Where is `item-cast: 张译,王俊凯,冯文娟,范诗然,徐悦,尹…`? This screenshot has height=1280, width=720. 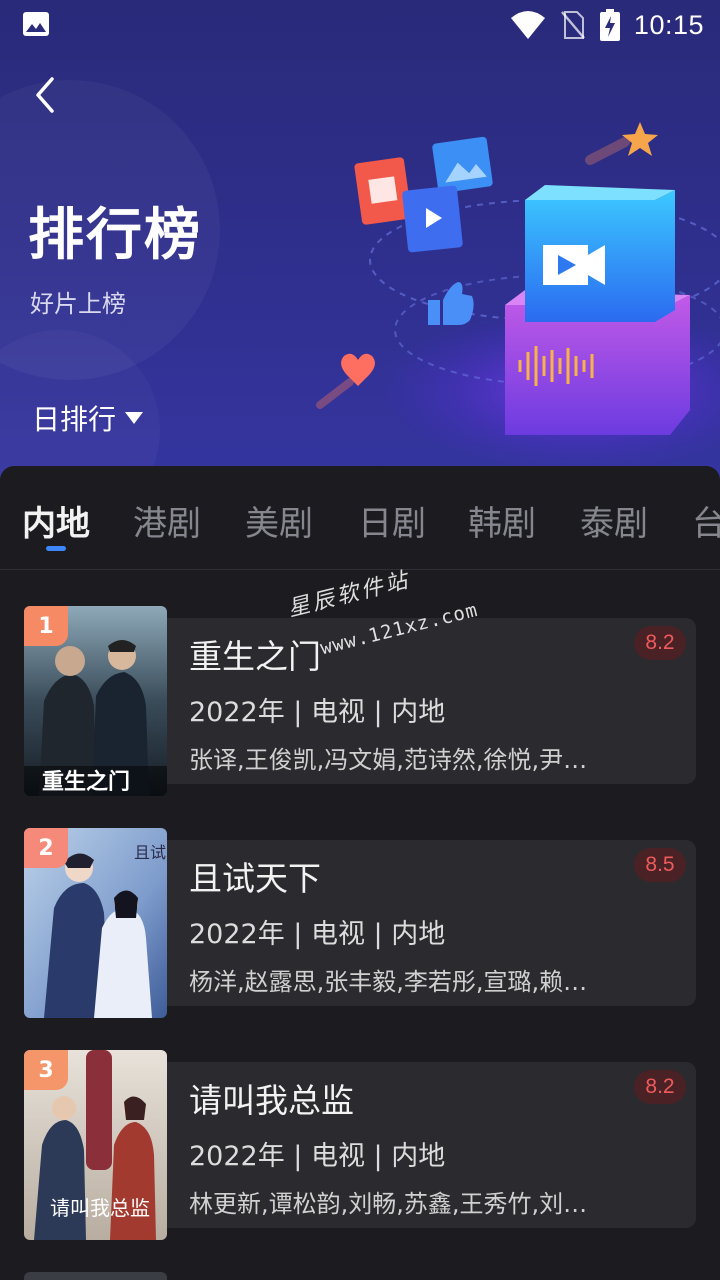
item-cast: 张译,王俊凯,冯文娟,范诗然,徐悦,尹… is located at coordinates (388, 760).